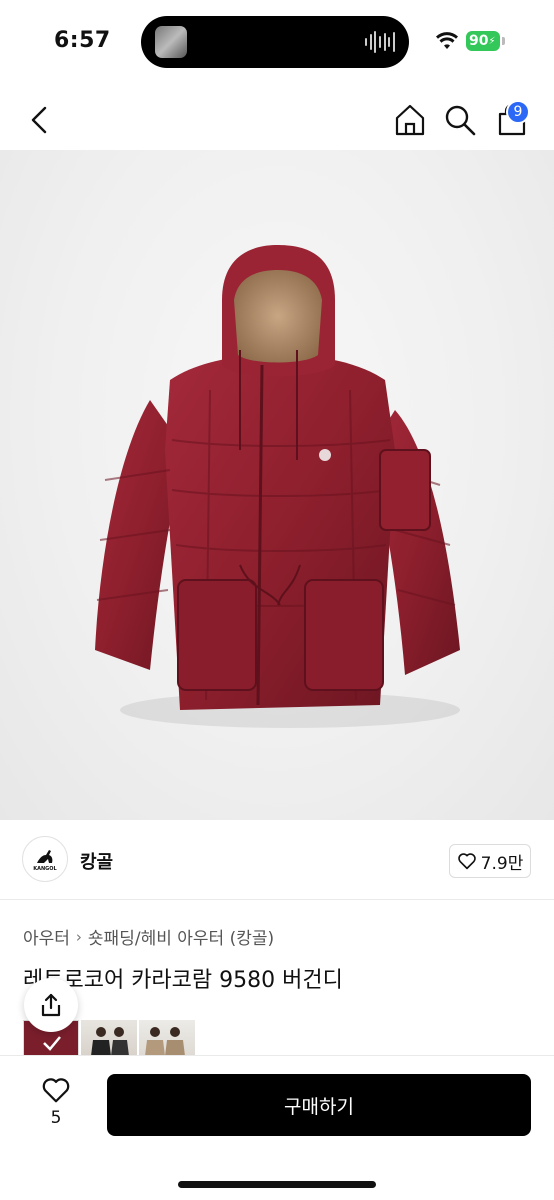 This screenshot has width=554, height=1200. I want to click on battery-level: 90, so click(479, 41).